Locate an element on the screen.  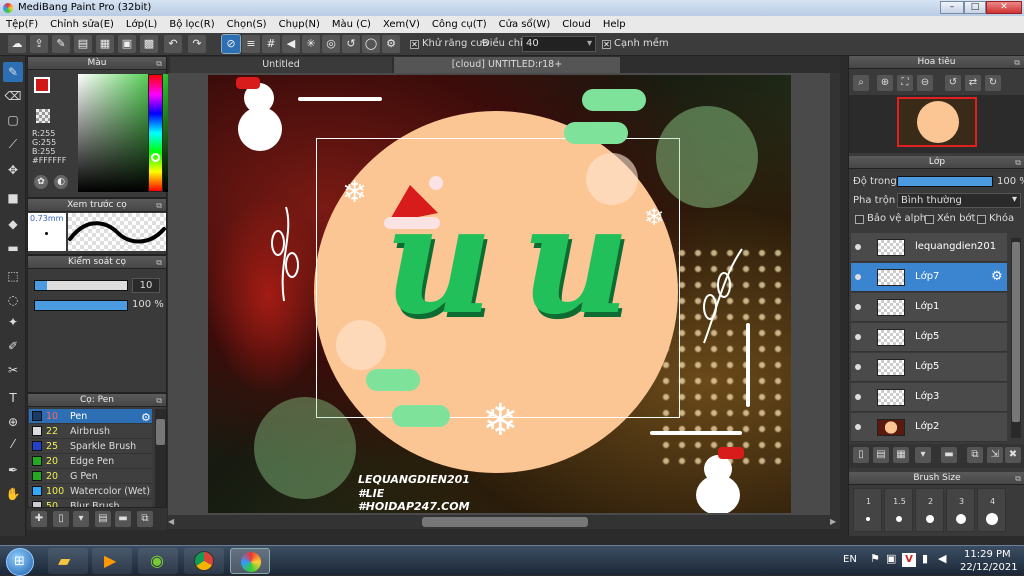
brush-folder-icon: ▬ is located at coordinates (123, 519).